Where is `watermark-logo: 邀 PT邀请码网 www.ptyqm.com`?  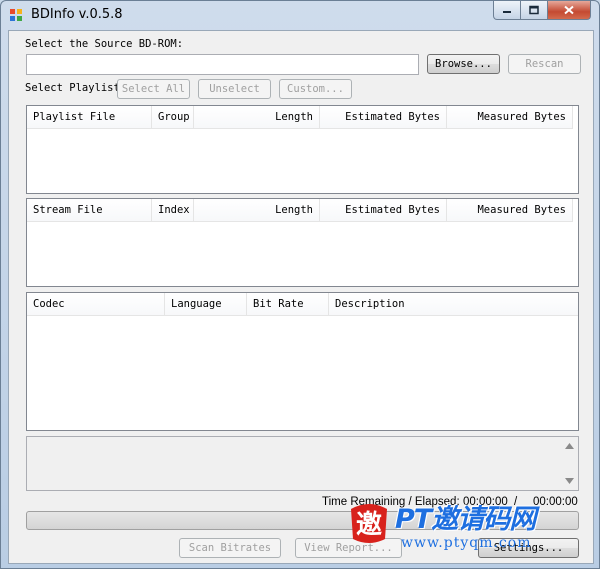 watermark-logo: 邀 PT邀请码网 www.ptyqm.com is located at coordinates (470, 527).